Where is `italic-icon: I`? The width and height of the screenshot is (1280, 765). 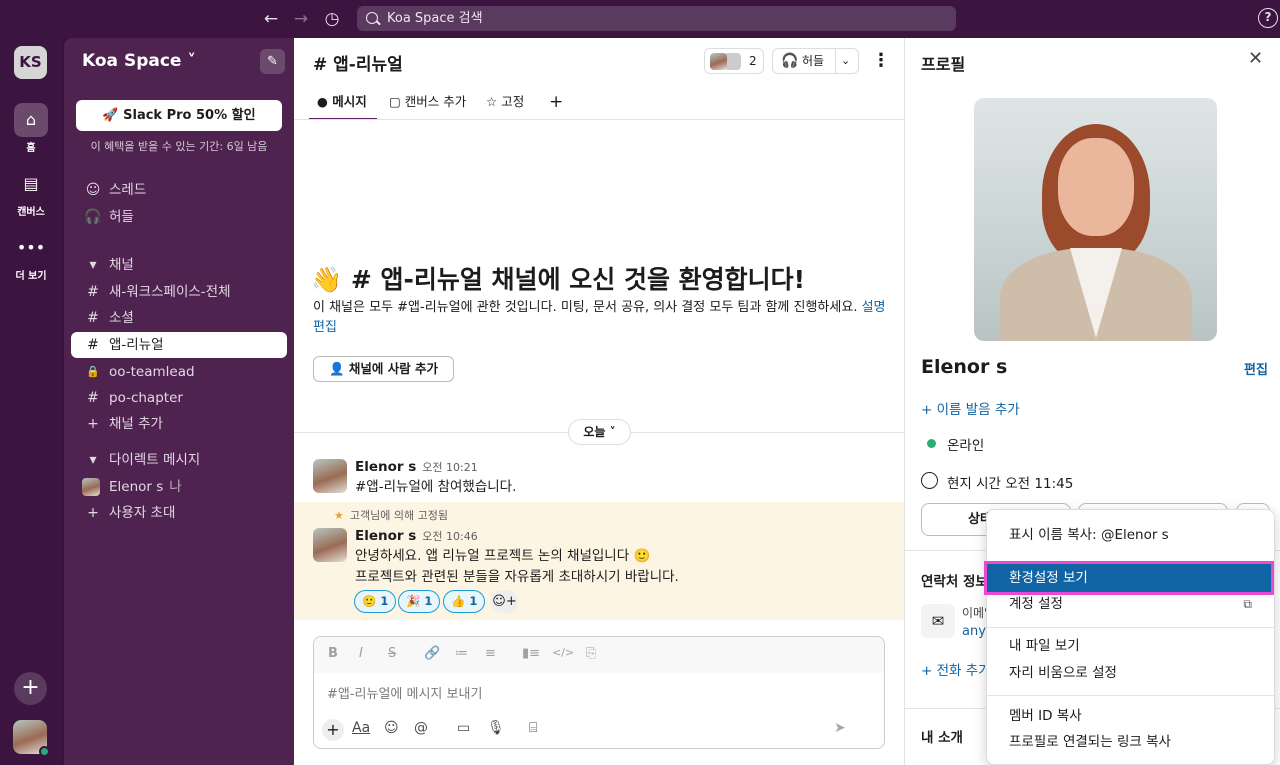 italic-icon: I is located at coordinates (361, 653).